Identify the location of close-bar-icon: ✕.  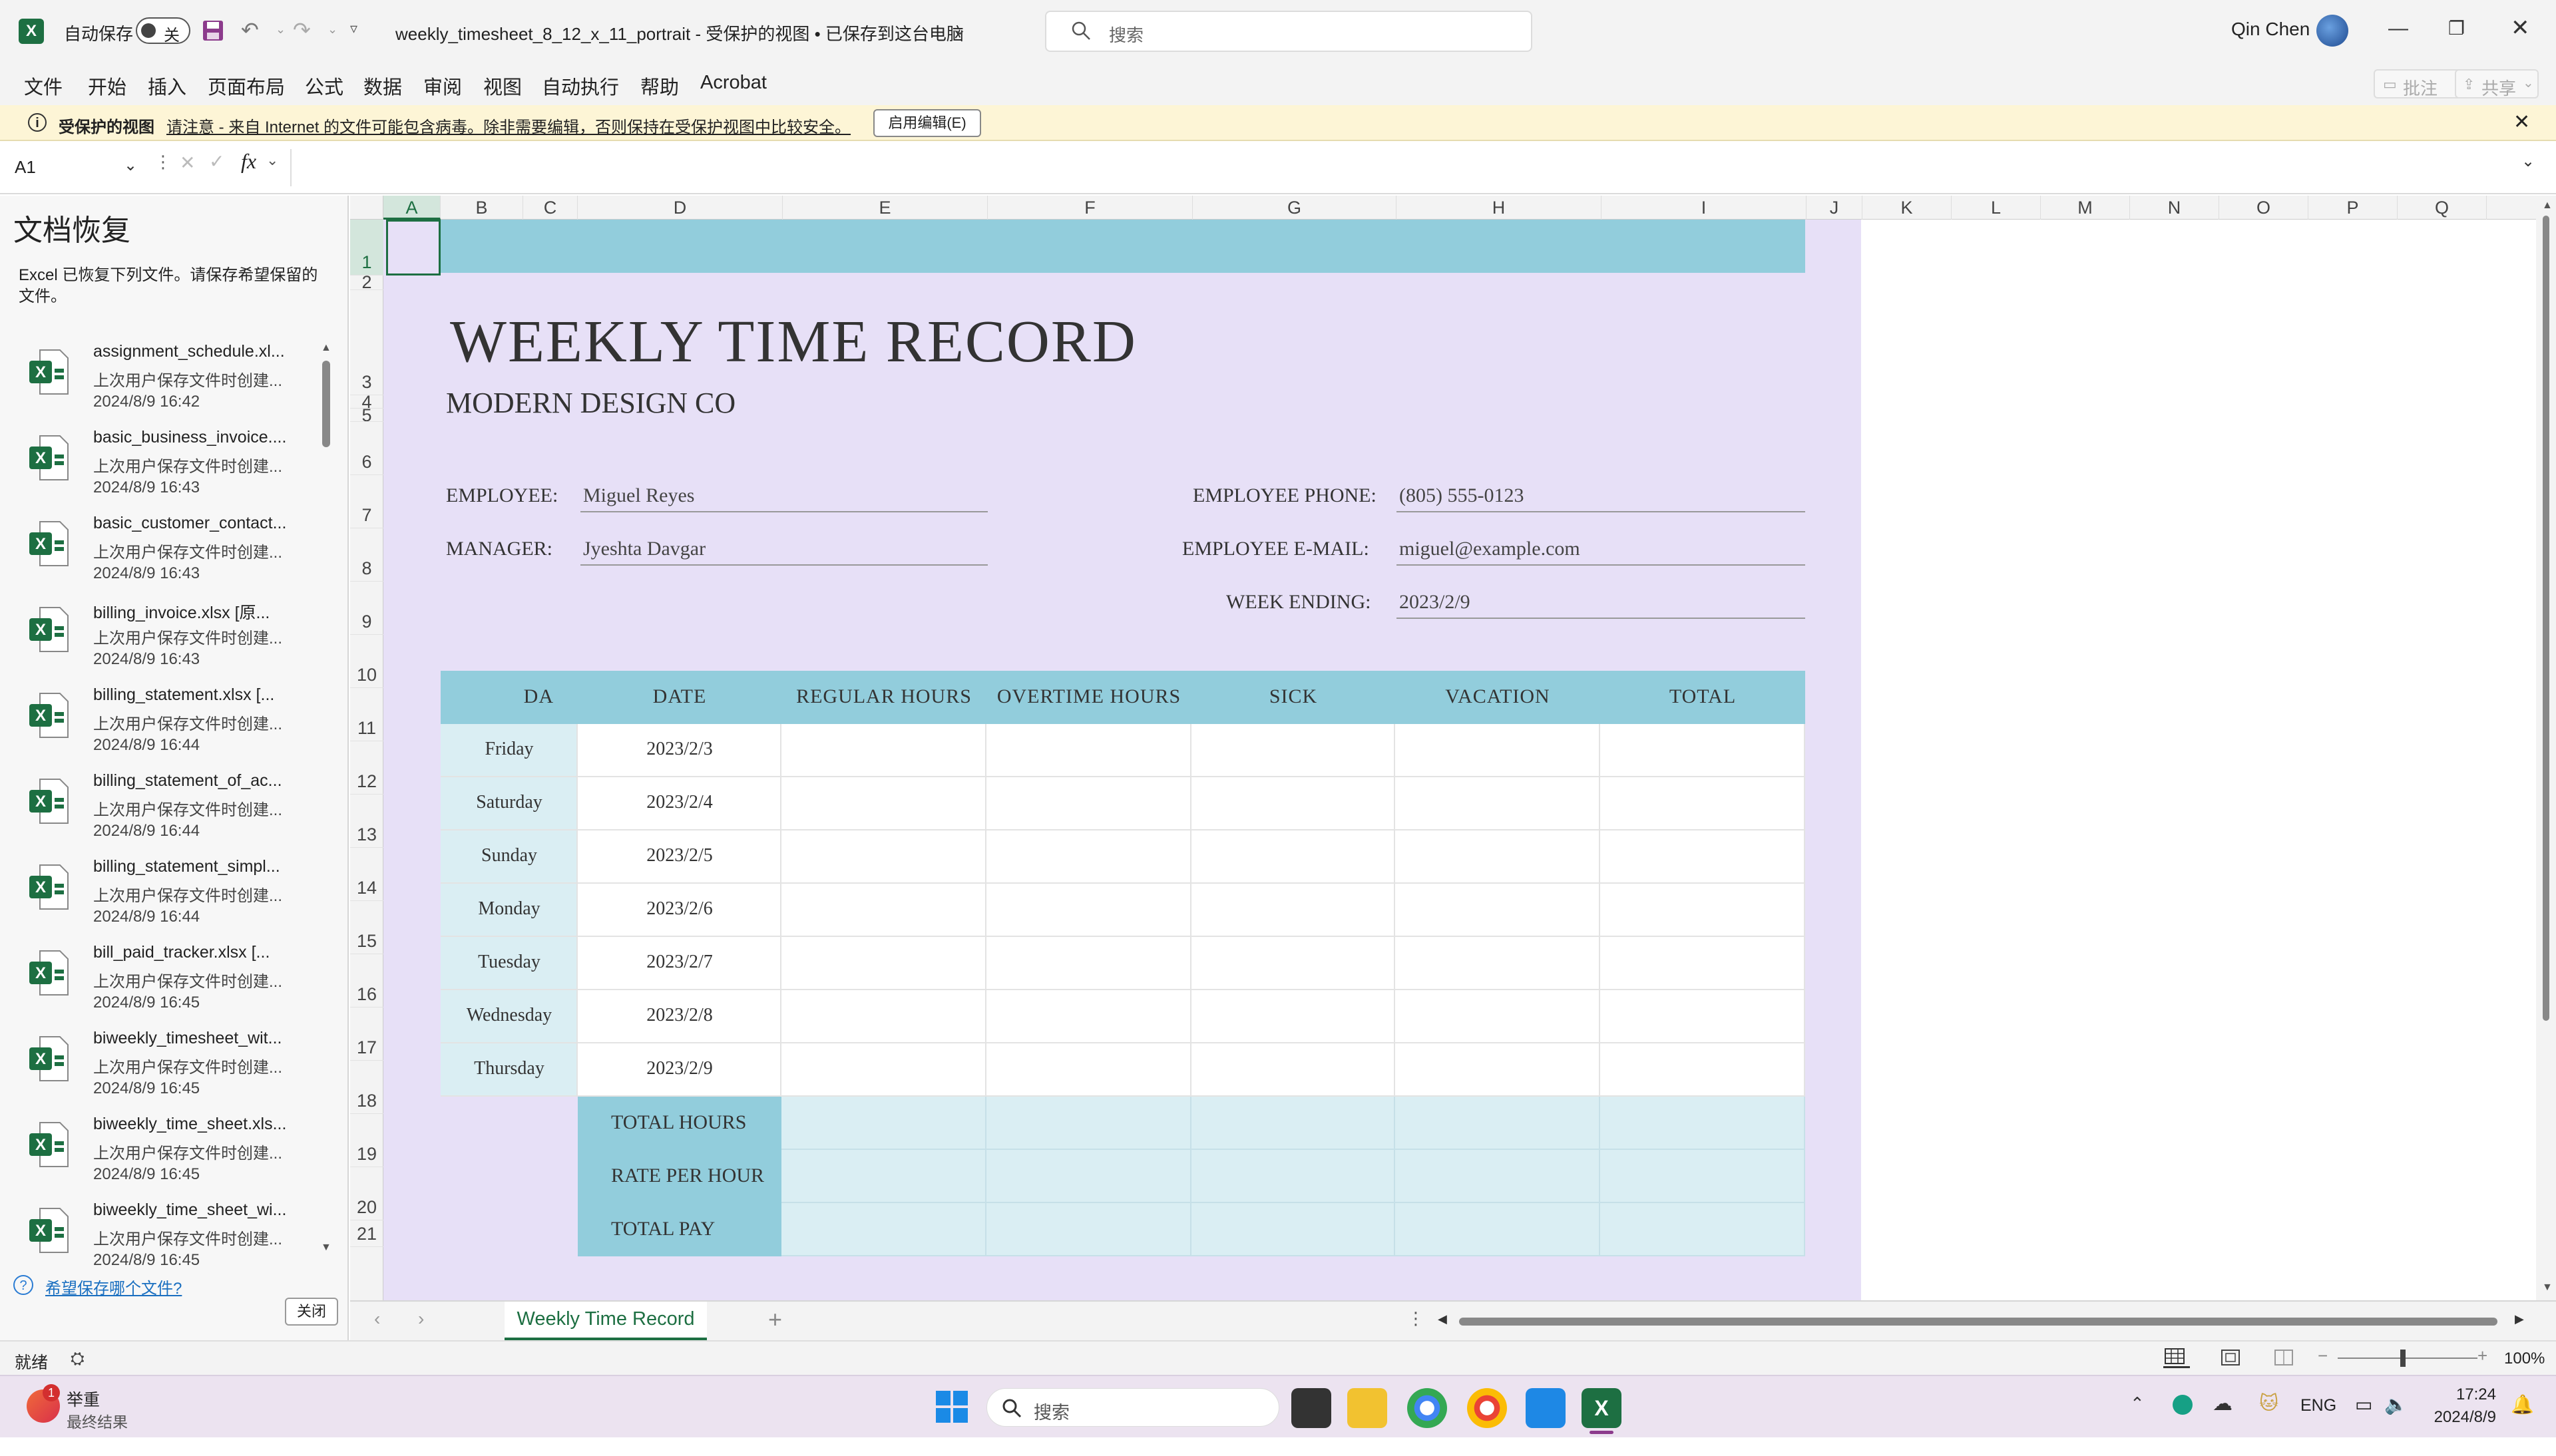
(2521, 122).